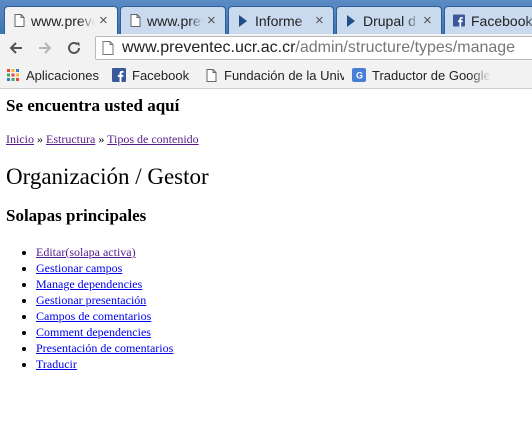 The width and height of the screenshot is (532, 425). Describe the element at coordinates (13, 75) in the screenshot. I see `apps-grid-icon` at that location.